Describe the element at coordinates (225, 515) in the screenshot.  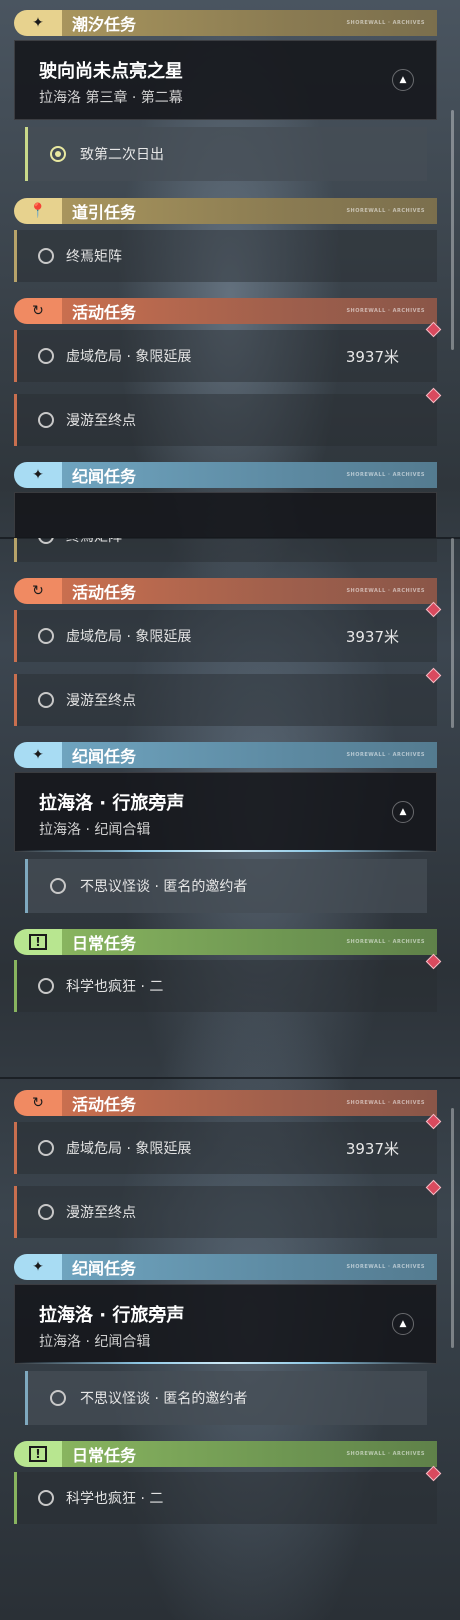
I see `chronicle-quest-card-partial` at that location.